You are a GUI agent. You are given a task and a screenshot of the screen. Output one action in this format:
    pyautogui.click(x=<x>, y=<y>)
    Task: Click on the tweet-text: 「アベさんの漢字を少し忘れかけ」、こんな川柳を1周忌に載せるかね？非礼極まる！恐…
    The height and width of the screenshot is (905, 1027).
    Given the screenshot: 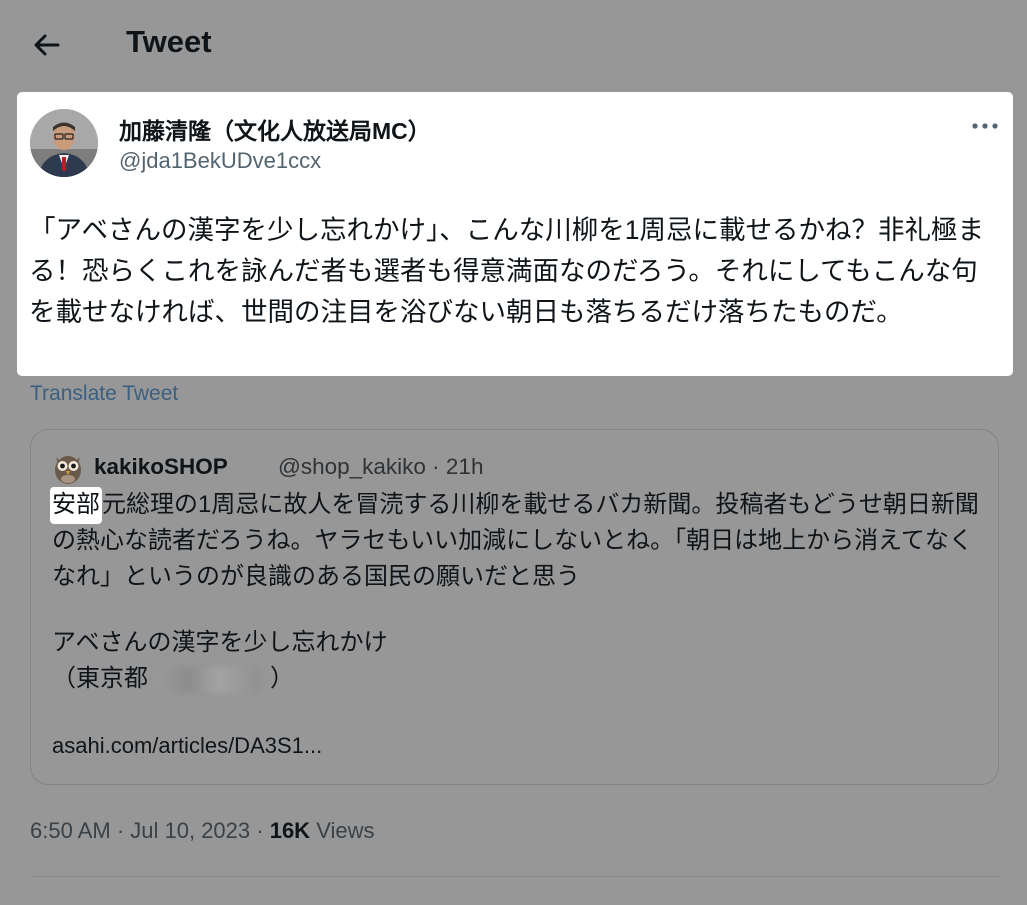 What is the action you would take?
    pyautogui.click(x=506, y=271)
    